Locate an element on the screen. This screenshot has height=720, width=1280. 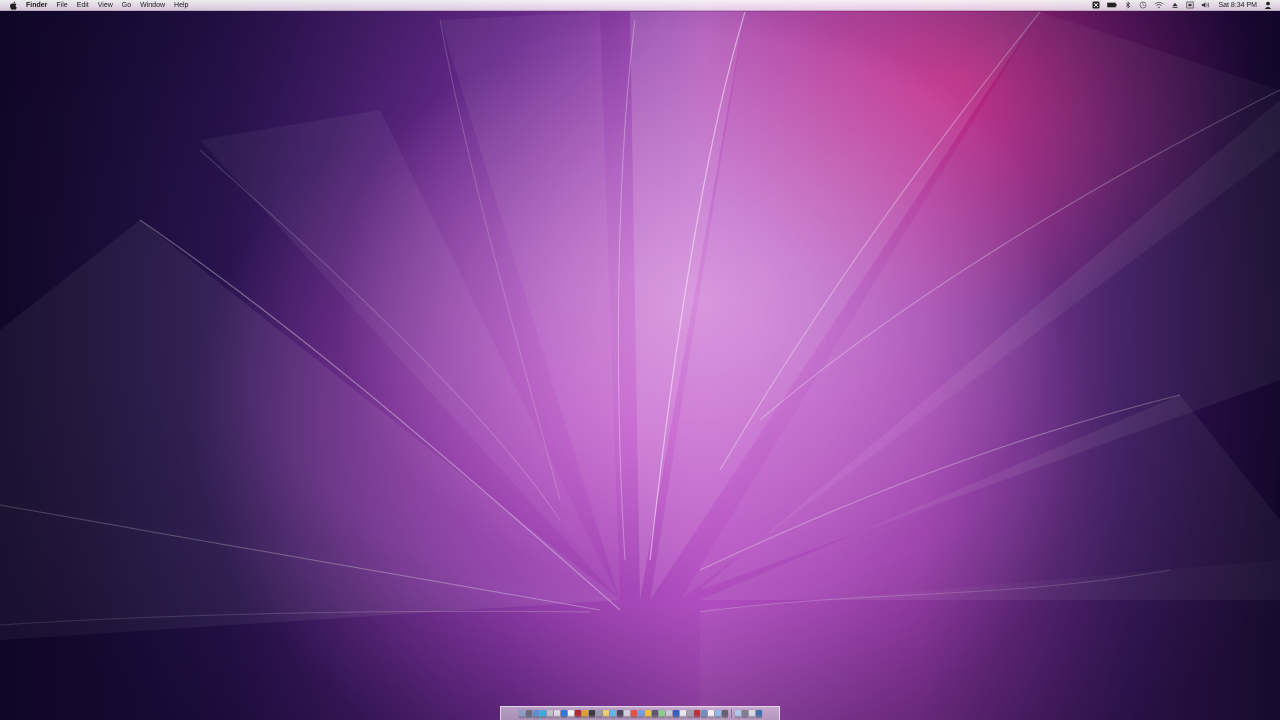
menu-edit: Edit is located at coordinates (83, 5).